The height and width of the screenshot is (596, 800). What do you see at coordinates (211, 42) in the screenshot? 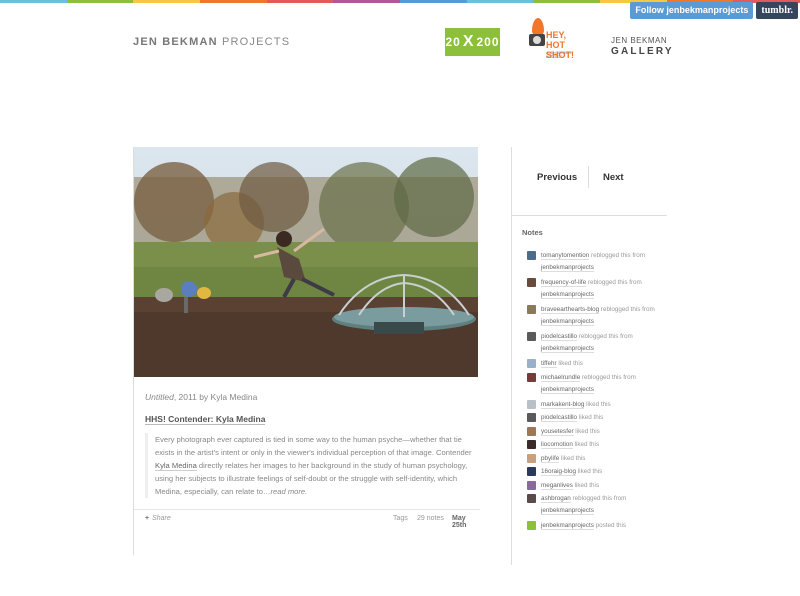
I see `site-title: JEN BEKMAN PROJECTS` at bounding box center [211, 42].